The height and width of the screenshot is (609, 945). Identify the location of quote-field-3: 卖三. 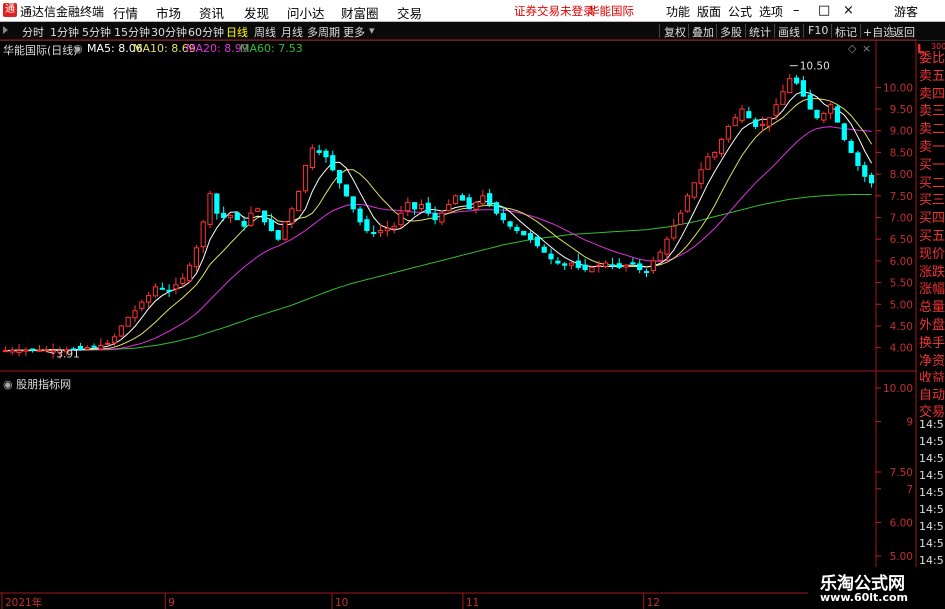
(932, 112).